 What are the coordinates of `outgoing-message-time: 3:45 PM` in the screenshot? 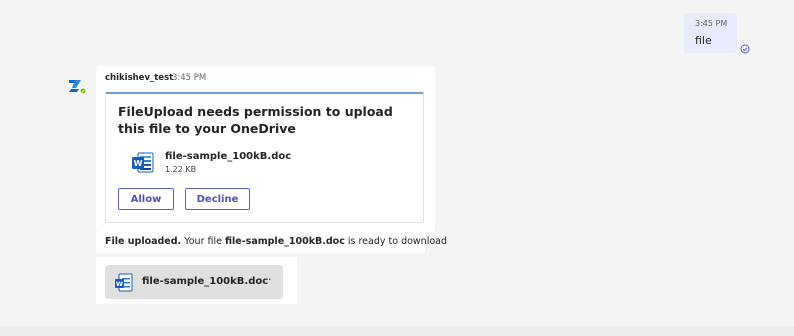 It's located at (711, 23).